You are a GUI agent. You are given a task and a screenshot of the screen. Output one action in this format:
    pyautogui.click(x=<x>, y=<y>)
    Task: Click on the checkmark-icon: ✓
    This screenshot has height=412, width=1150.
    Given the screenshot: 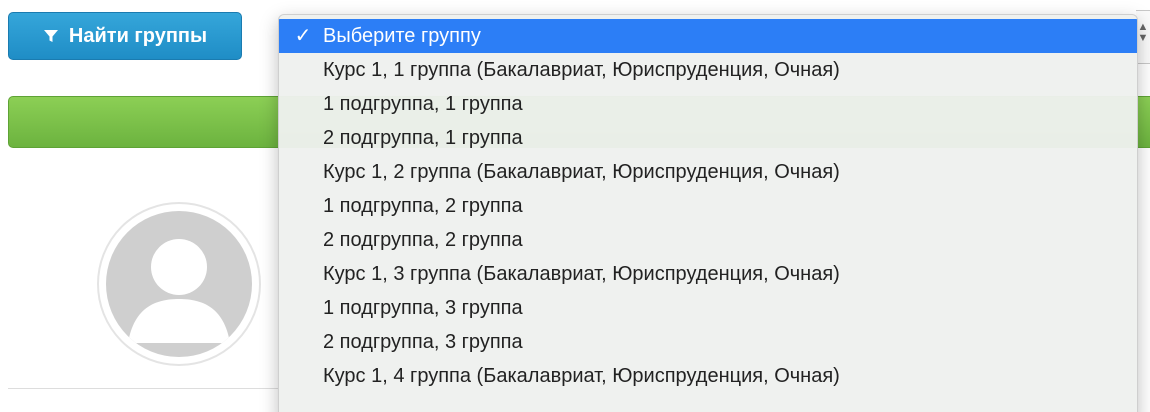 What is the action you would take?
    pyautogui.click(x=303, y=36)
    